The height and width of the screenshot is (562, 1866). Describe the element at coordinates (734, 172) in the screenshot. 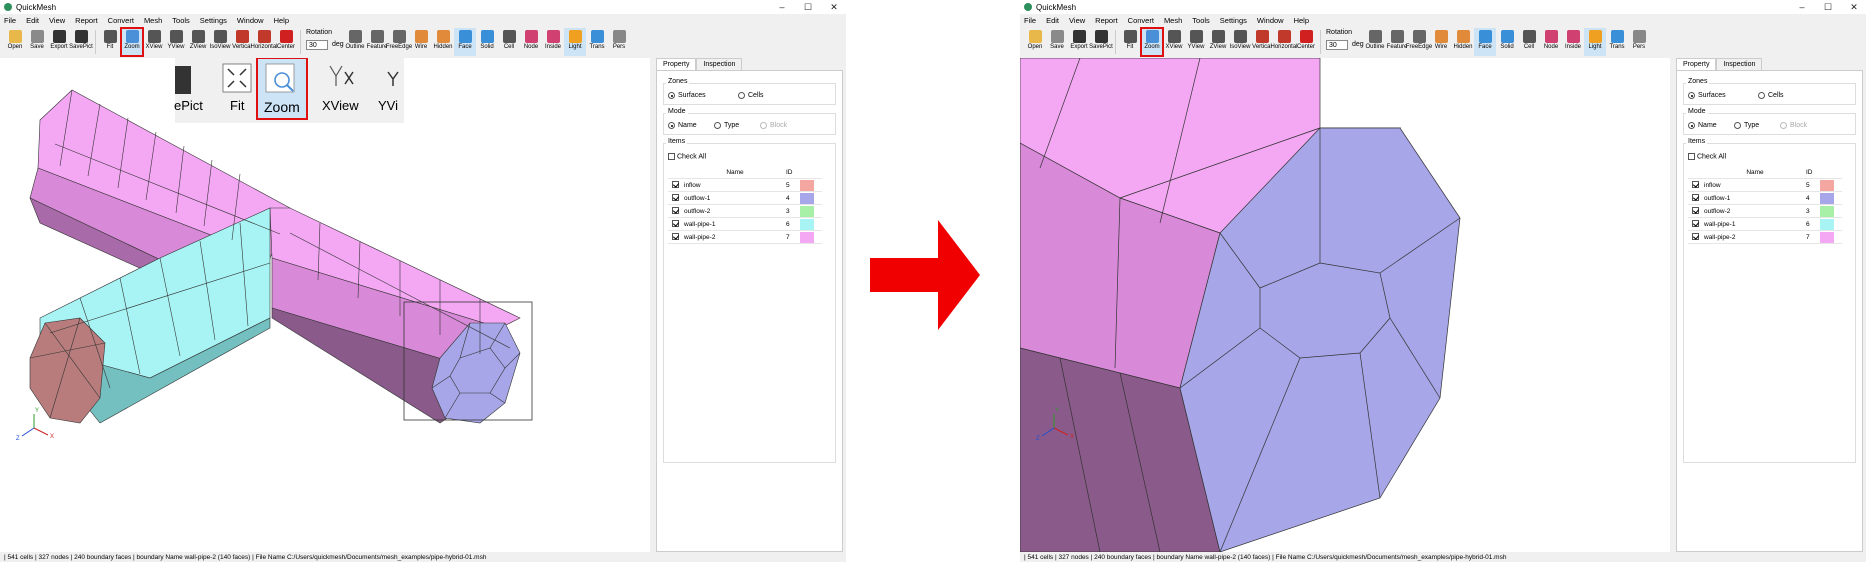

I see `col-name: Name` at that location.